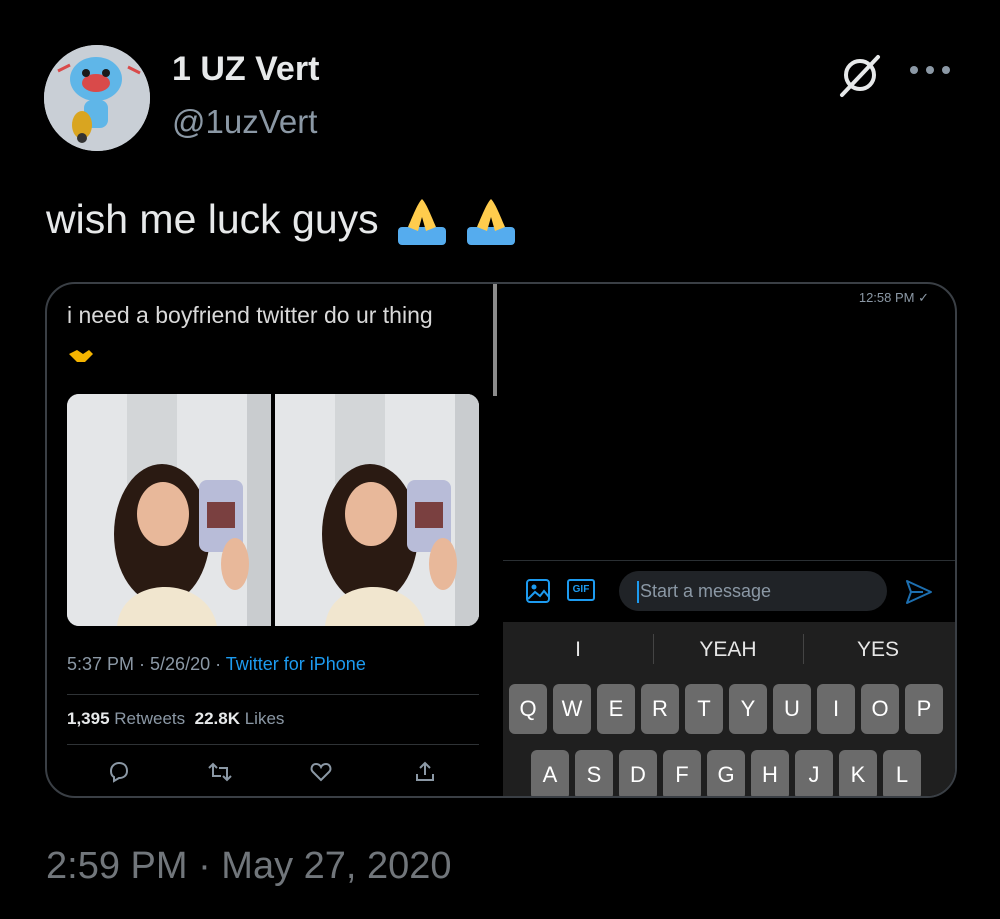 This screenshot has width=1000, height=919. Describe the element at coordinates (212, 219) in the screenshot. I see `tweet-body: wish me luck guys` at that location.